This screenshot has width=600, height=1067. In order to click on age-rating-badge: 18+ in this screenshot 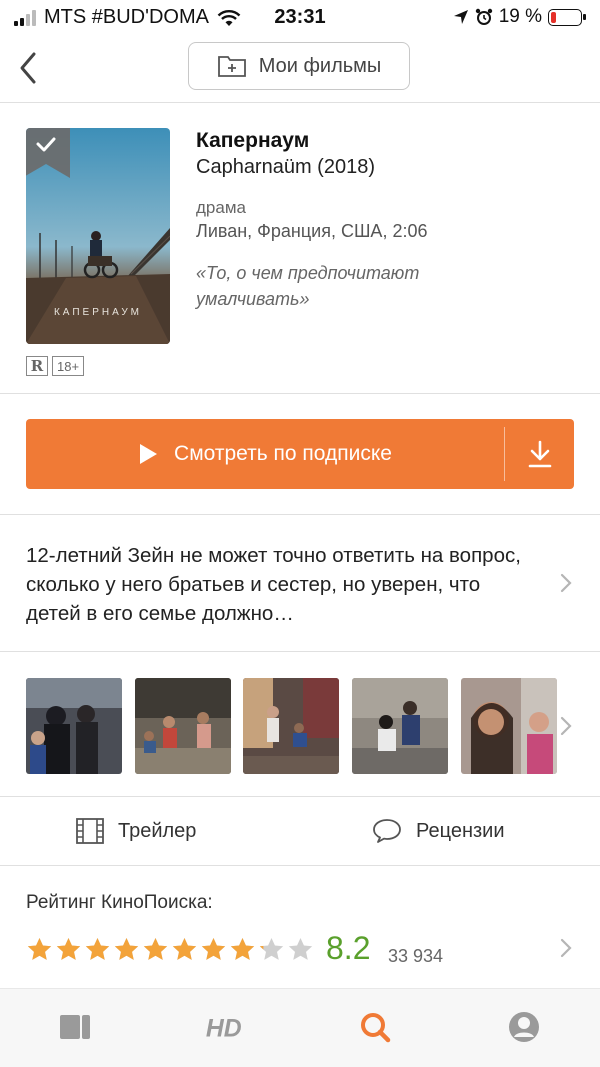, I will do `click(68, 366)`.